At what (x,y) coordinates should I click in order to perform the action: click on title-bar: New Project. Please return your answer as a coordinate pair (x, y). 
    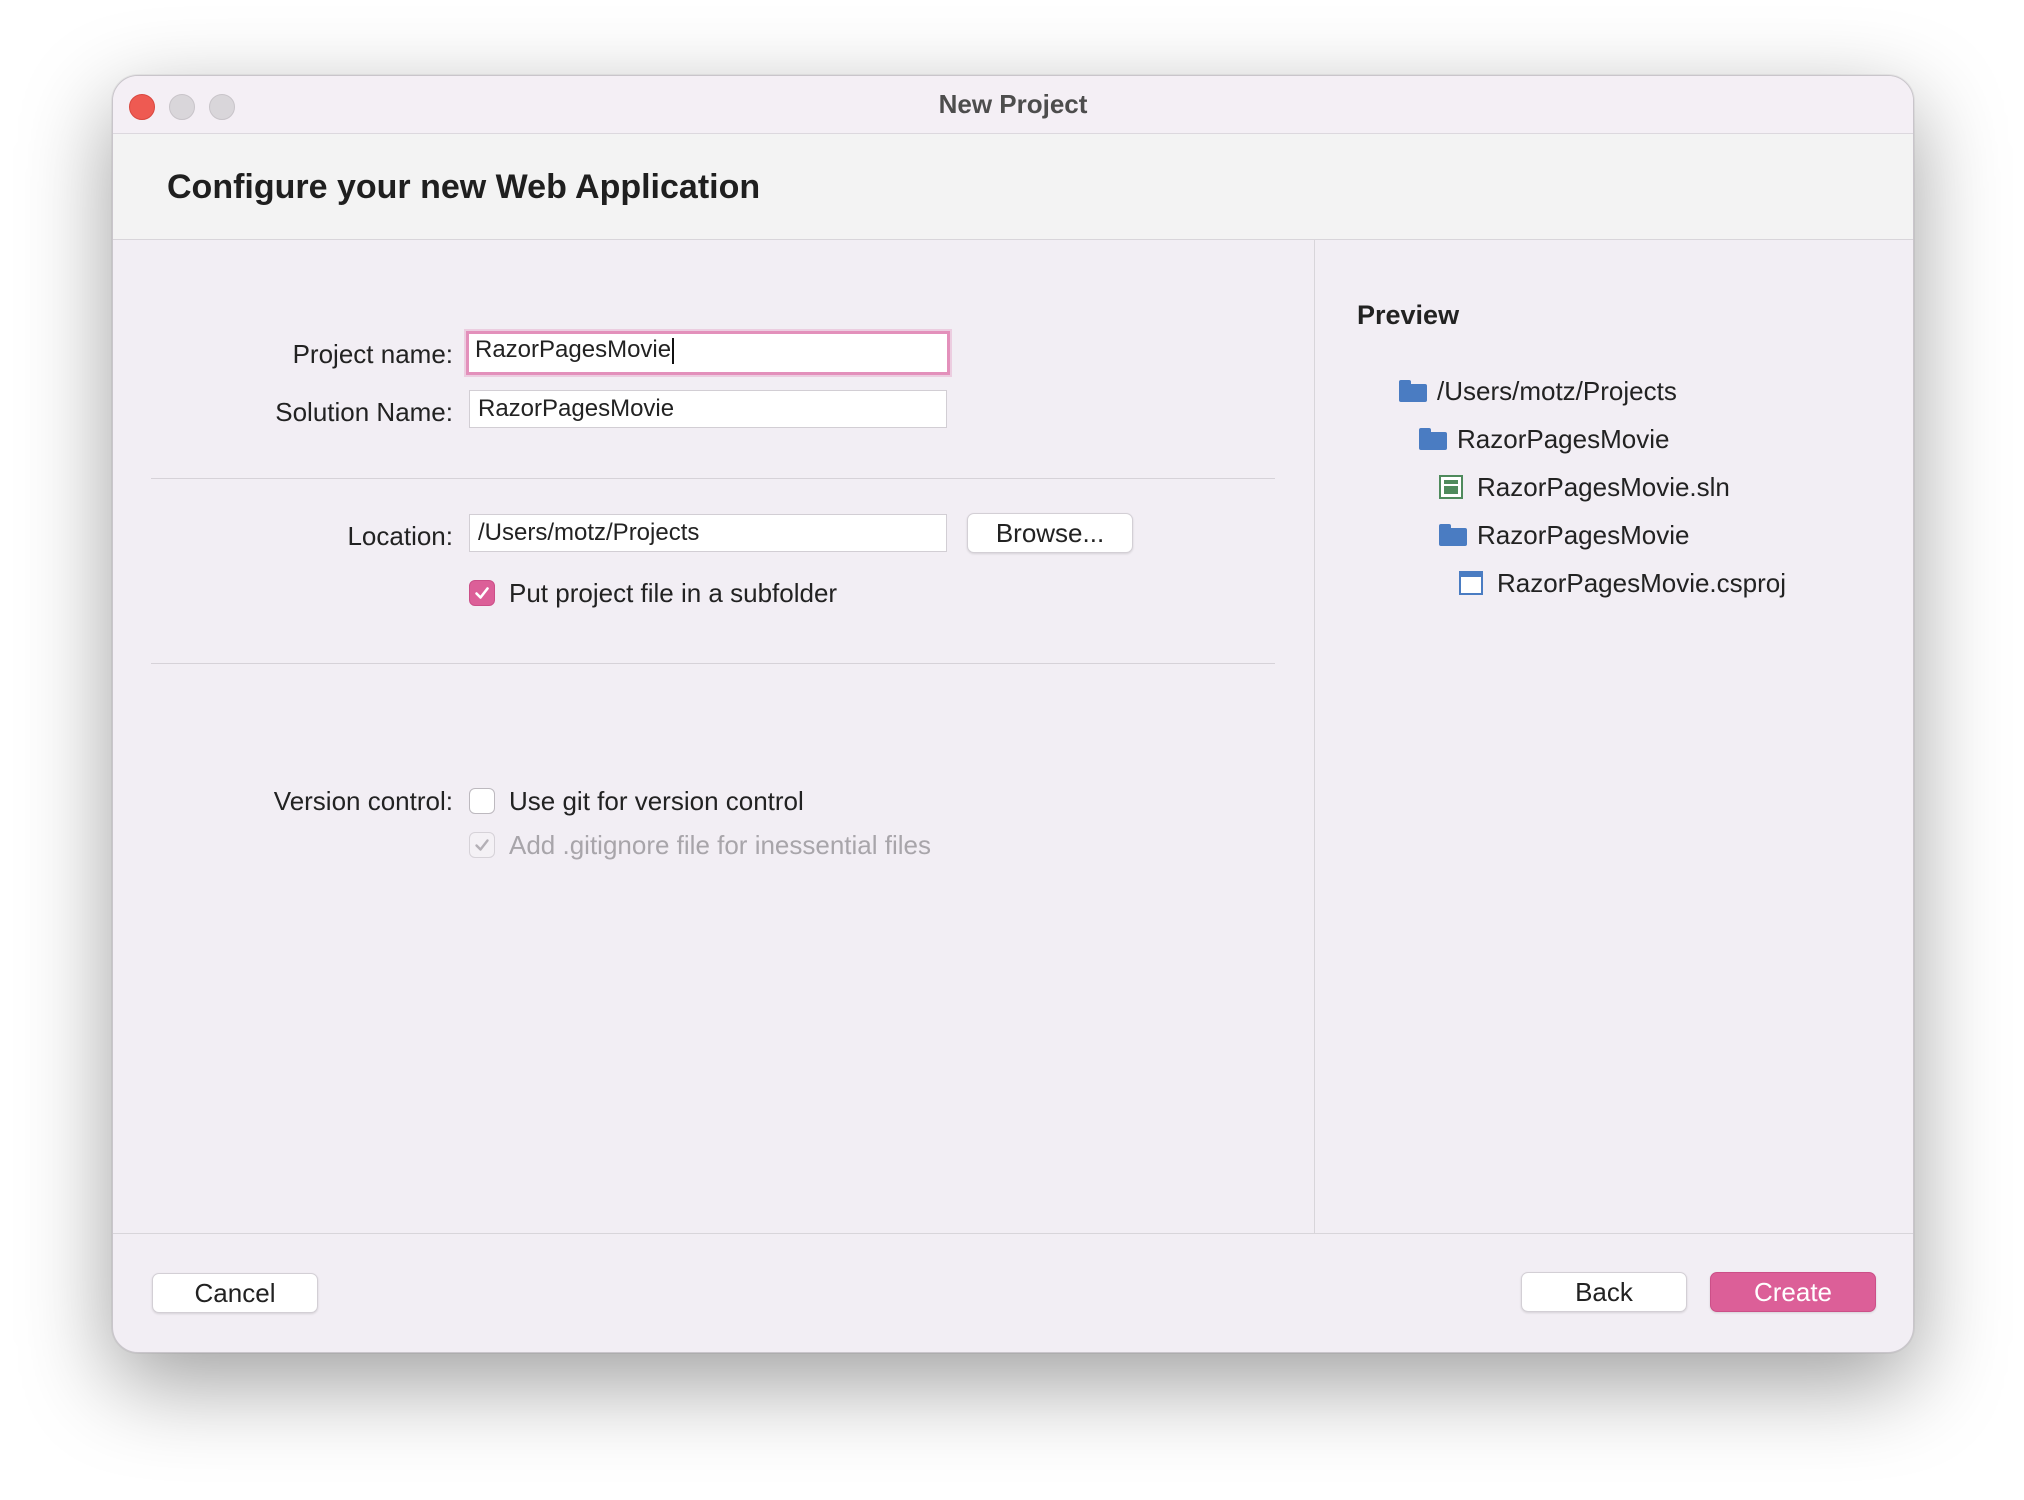
    Looking at the image, I should click on (1013, 105).